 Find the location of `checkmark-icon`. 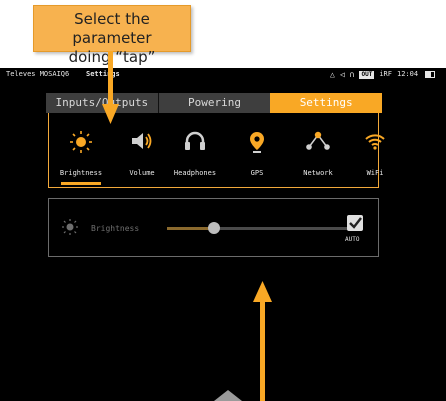

checkmark-icon is located at coordinates (355, 223).